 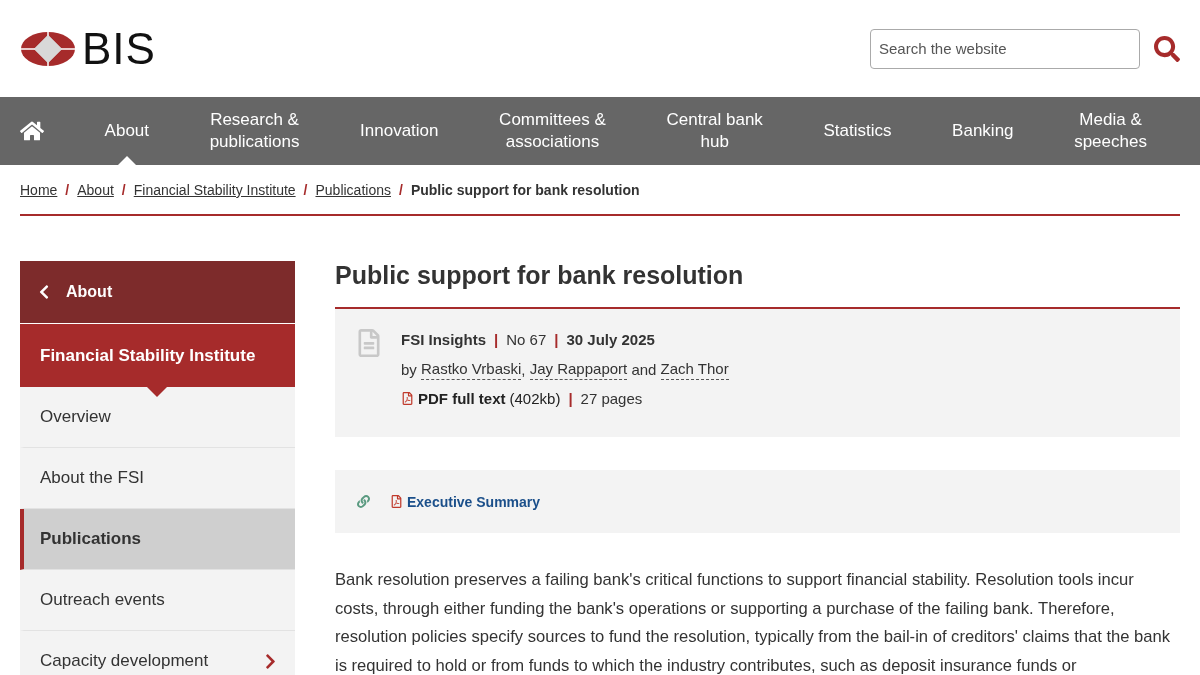 I want to click on breadcrumb-link: Home, so click(x=39, y=189).